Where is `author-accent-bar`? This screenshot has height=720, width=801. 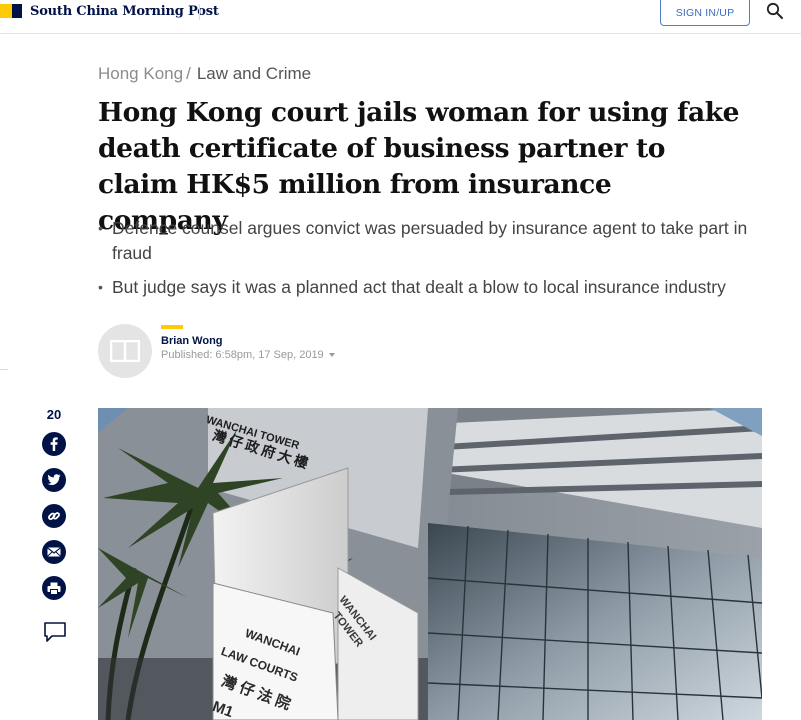 author-accent-bar is located at coordinates (172, 327).